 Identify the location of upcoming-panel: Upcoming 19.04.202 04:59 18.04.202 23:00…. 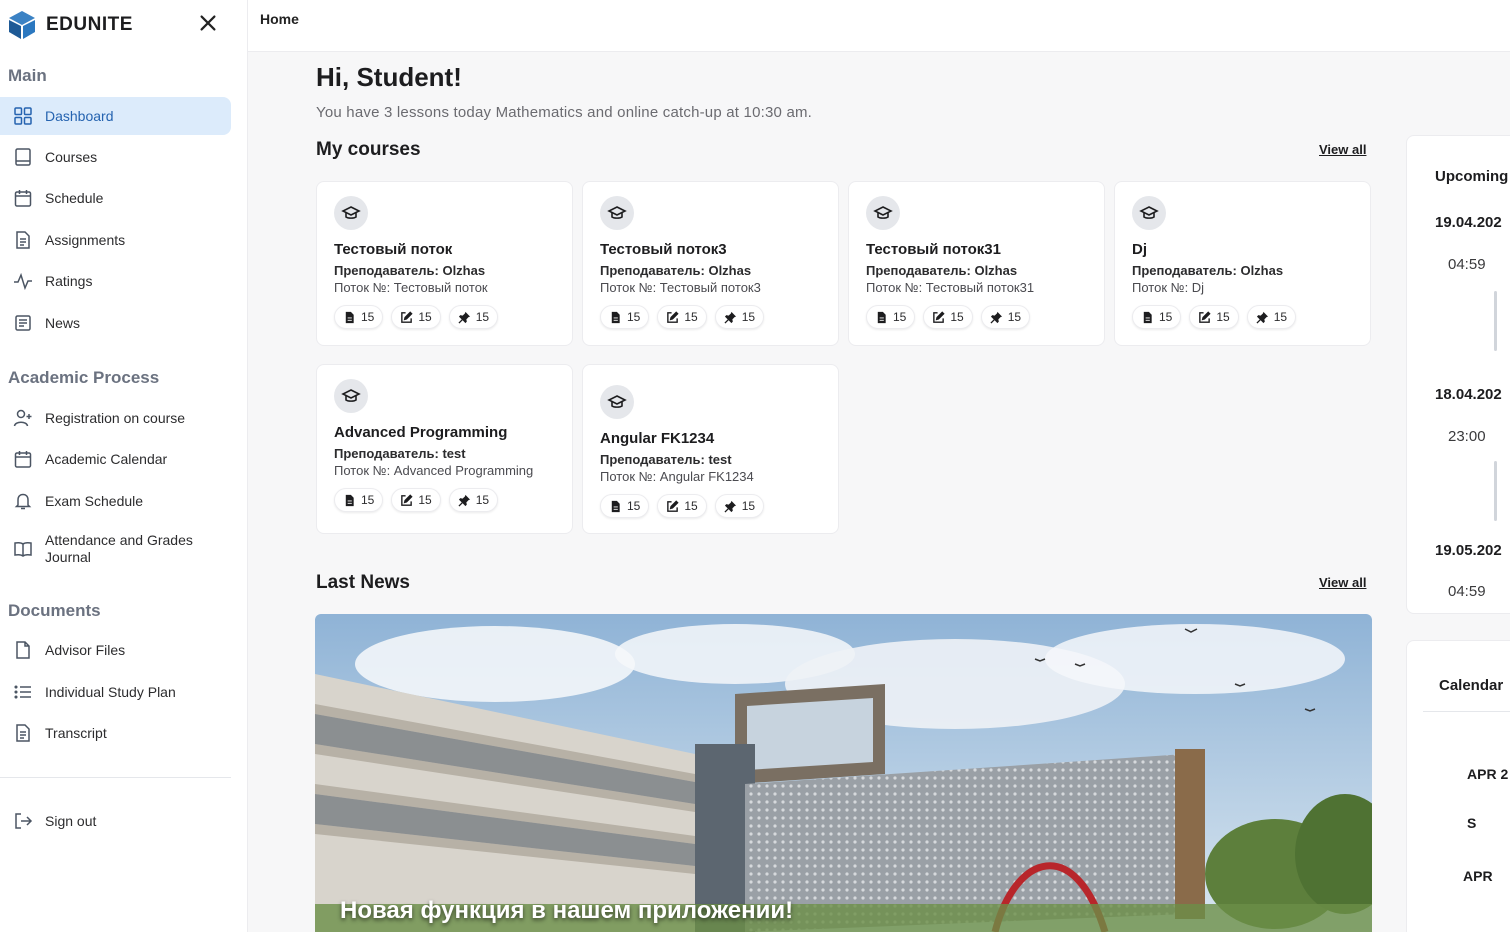
(1458, 374).